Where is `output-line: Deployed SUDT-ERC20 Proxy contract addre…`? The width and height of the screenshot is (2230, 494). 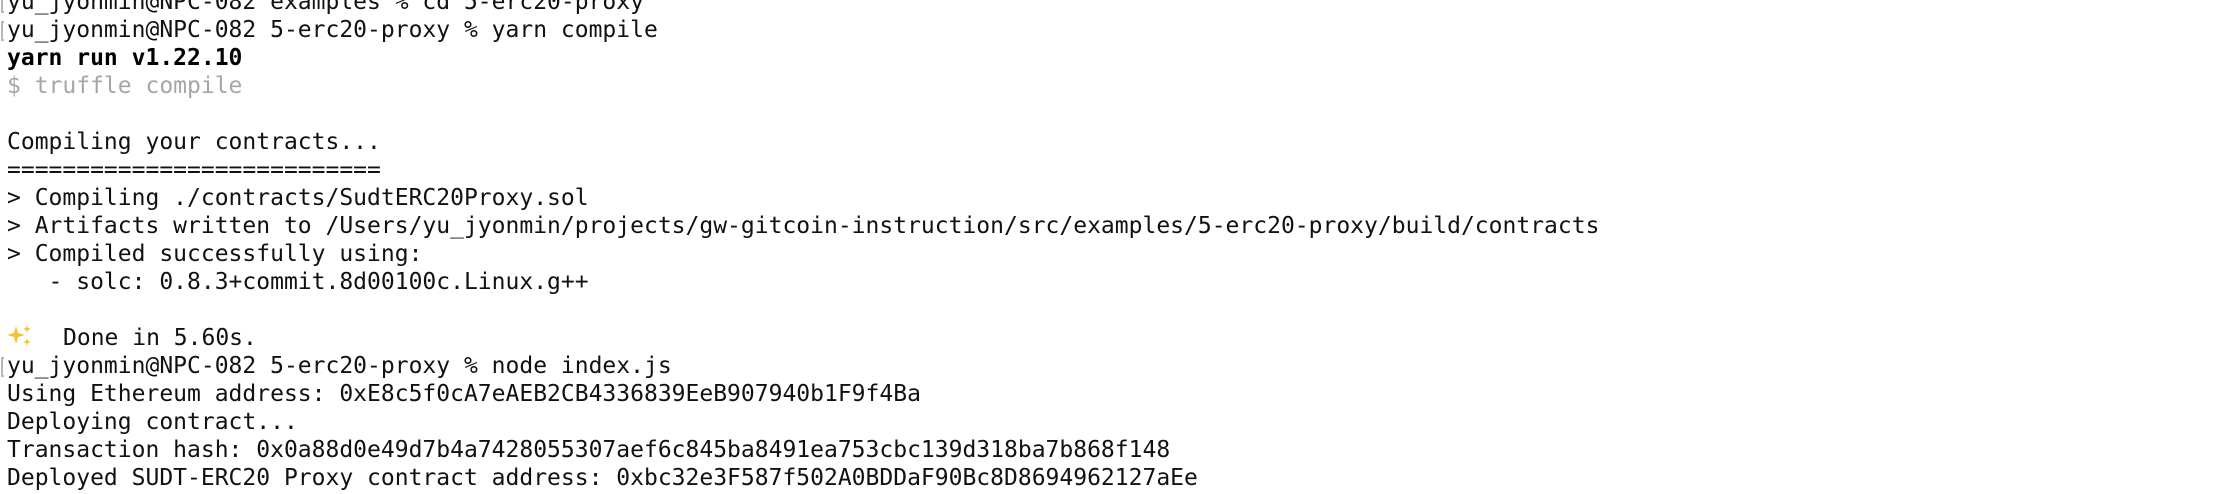
output-line: Deployed SUDT-ERC20 Proxy contract addre… is located at coordinates (602, 478).